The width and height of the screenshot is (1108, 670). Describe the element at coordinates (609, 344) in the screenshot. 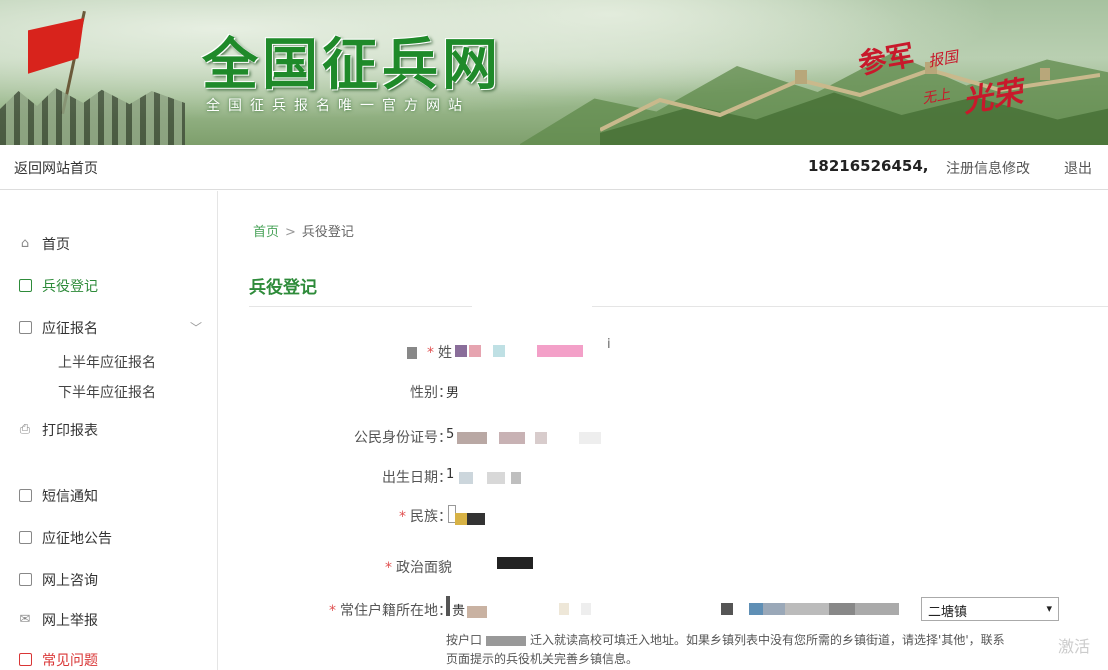

I see `name-value: i` at that location.